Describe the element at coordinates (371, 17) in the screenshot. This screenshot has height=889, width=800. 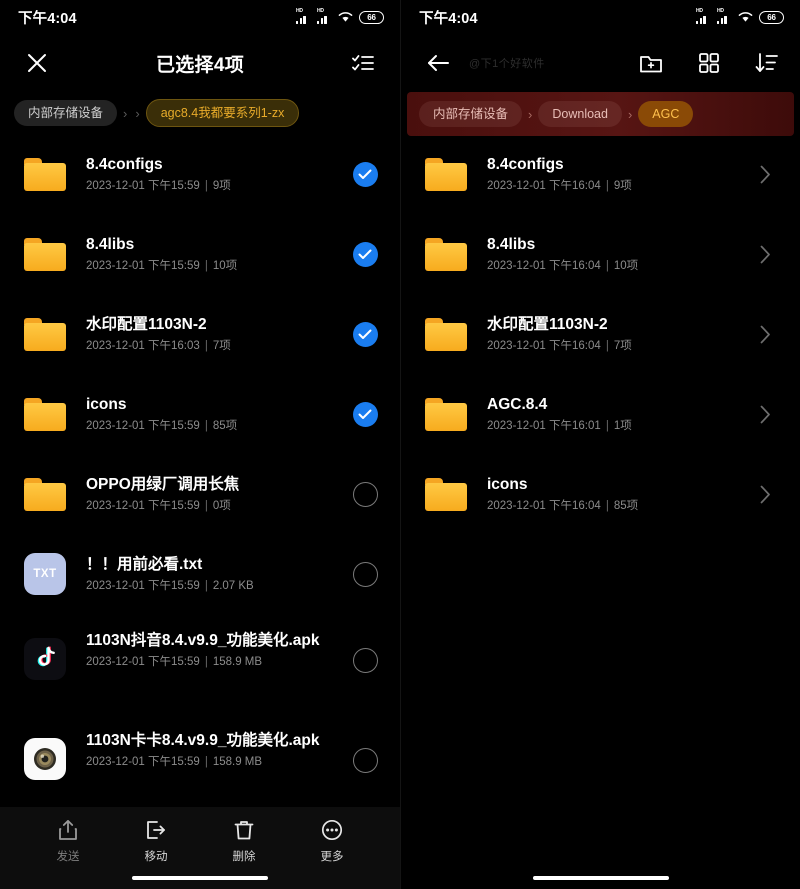
I see `battery-level: 66` at that location.